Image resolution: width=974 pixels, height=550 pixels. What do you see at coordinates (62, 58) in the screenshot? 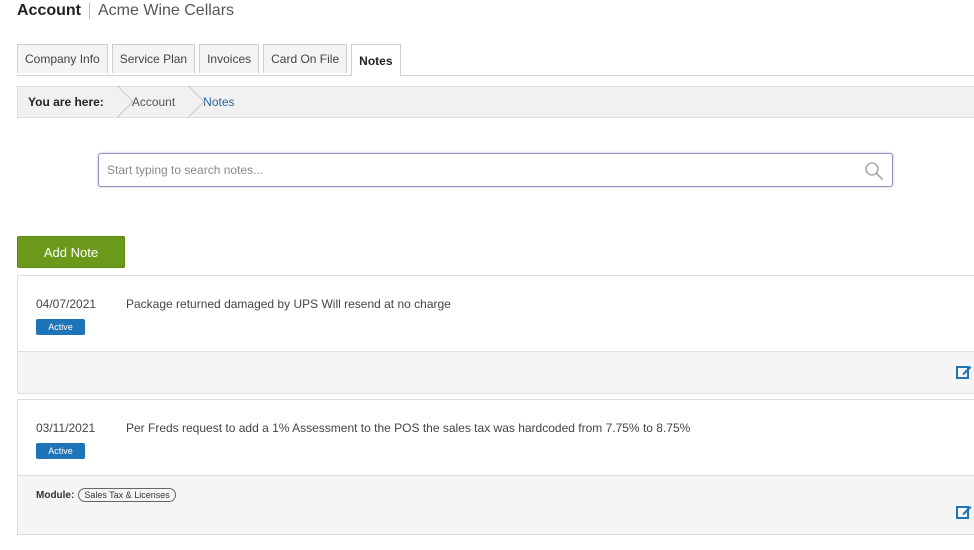
I see `tab-company-info: Company Info` at bounding box center [62, 58].